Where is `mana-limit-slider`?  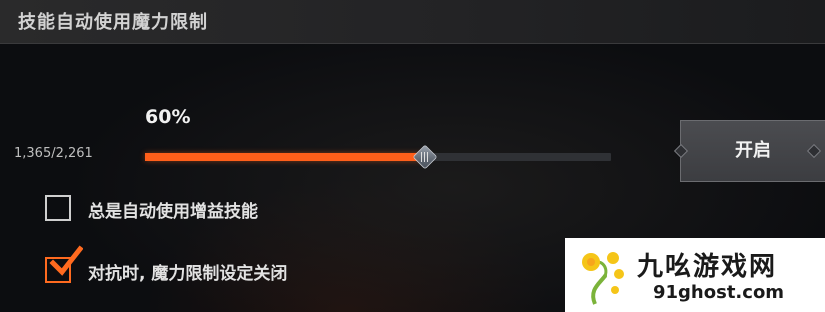
mana-limit-slider is located at coordinates (378, 157).